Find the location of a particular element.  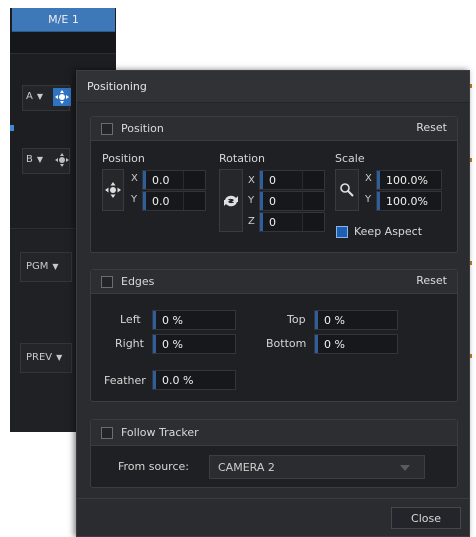

right-label: Right is located at coordinates (129, 343).